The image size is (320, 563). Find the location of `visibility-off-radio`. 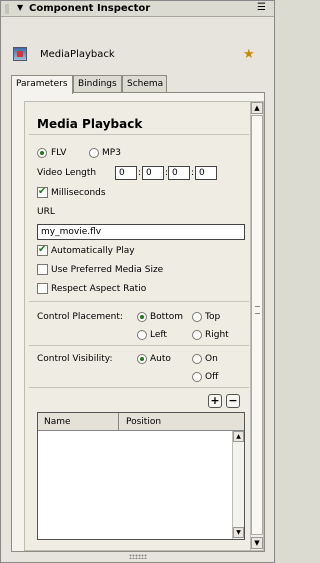

visibility-off-radio is located at coordinates (197, 377).